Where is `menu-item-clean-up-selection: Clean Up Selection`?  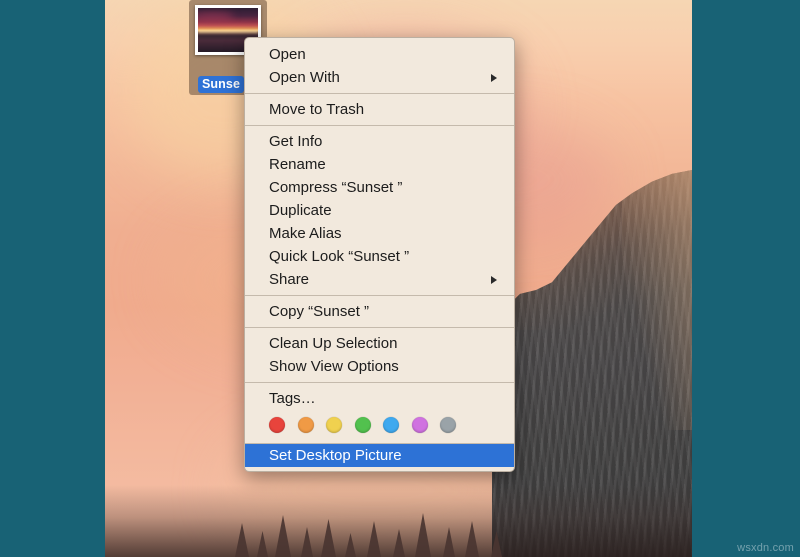 menu-item-clean-up-selection: Clean Up Selection is located at coordinates (379, 343).